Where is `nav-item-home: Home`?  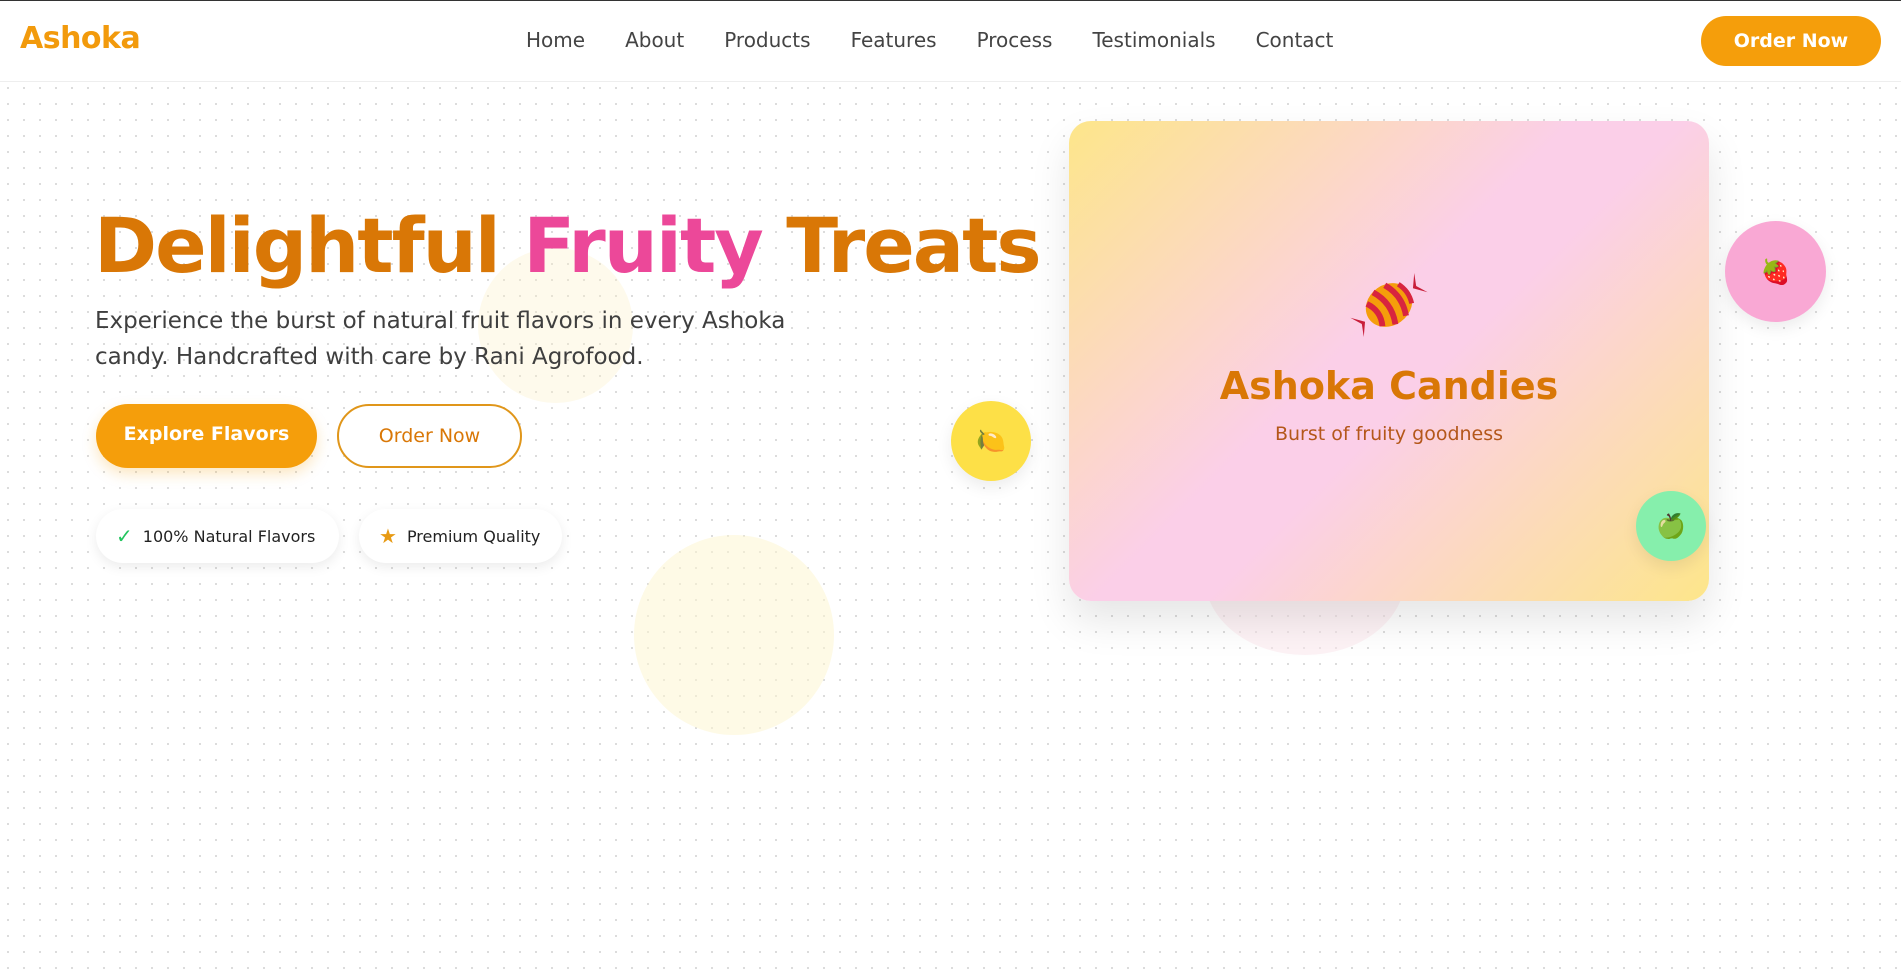
nav-item-home: Home is located at coordinates (555, 40).